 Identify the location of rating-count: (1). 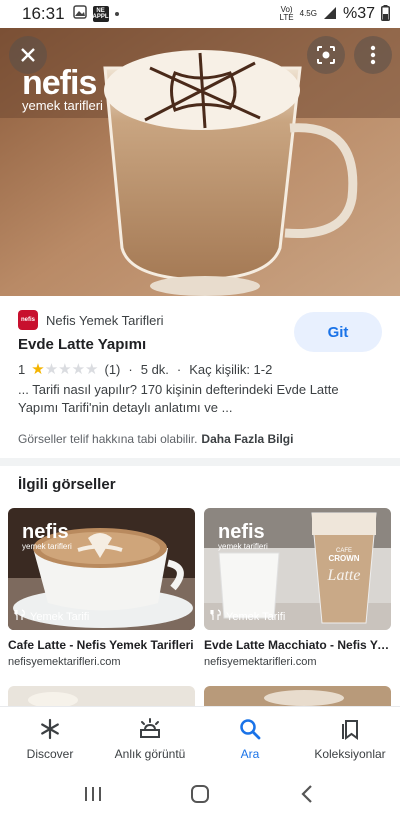
(112, 369).